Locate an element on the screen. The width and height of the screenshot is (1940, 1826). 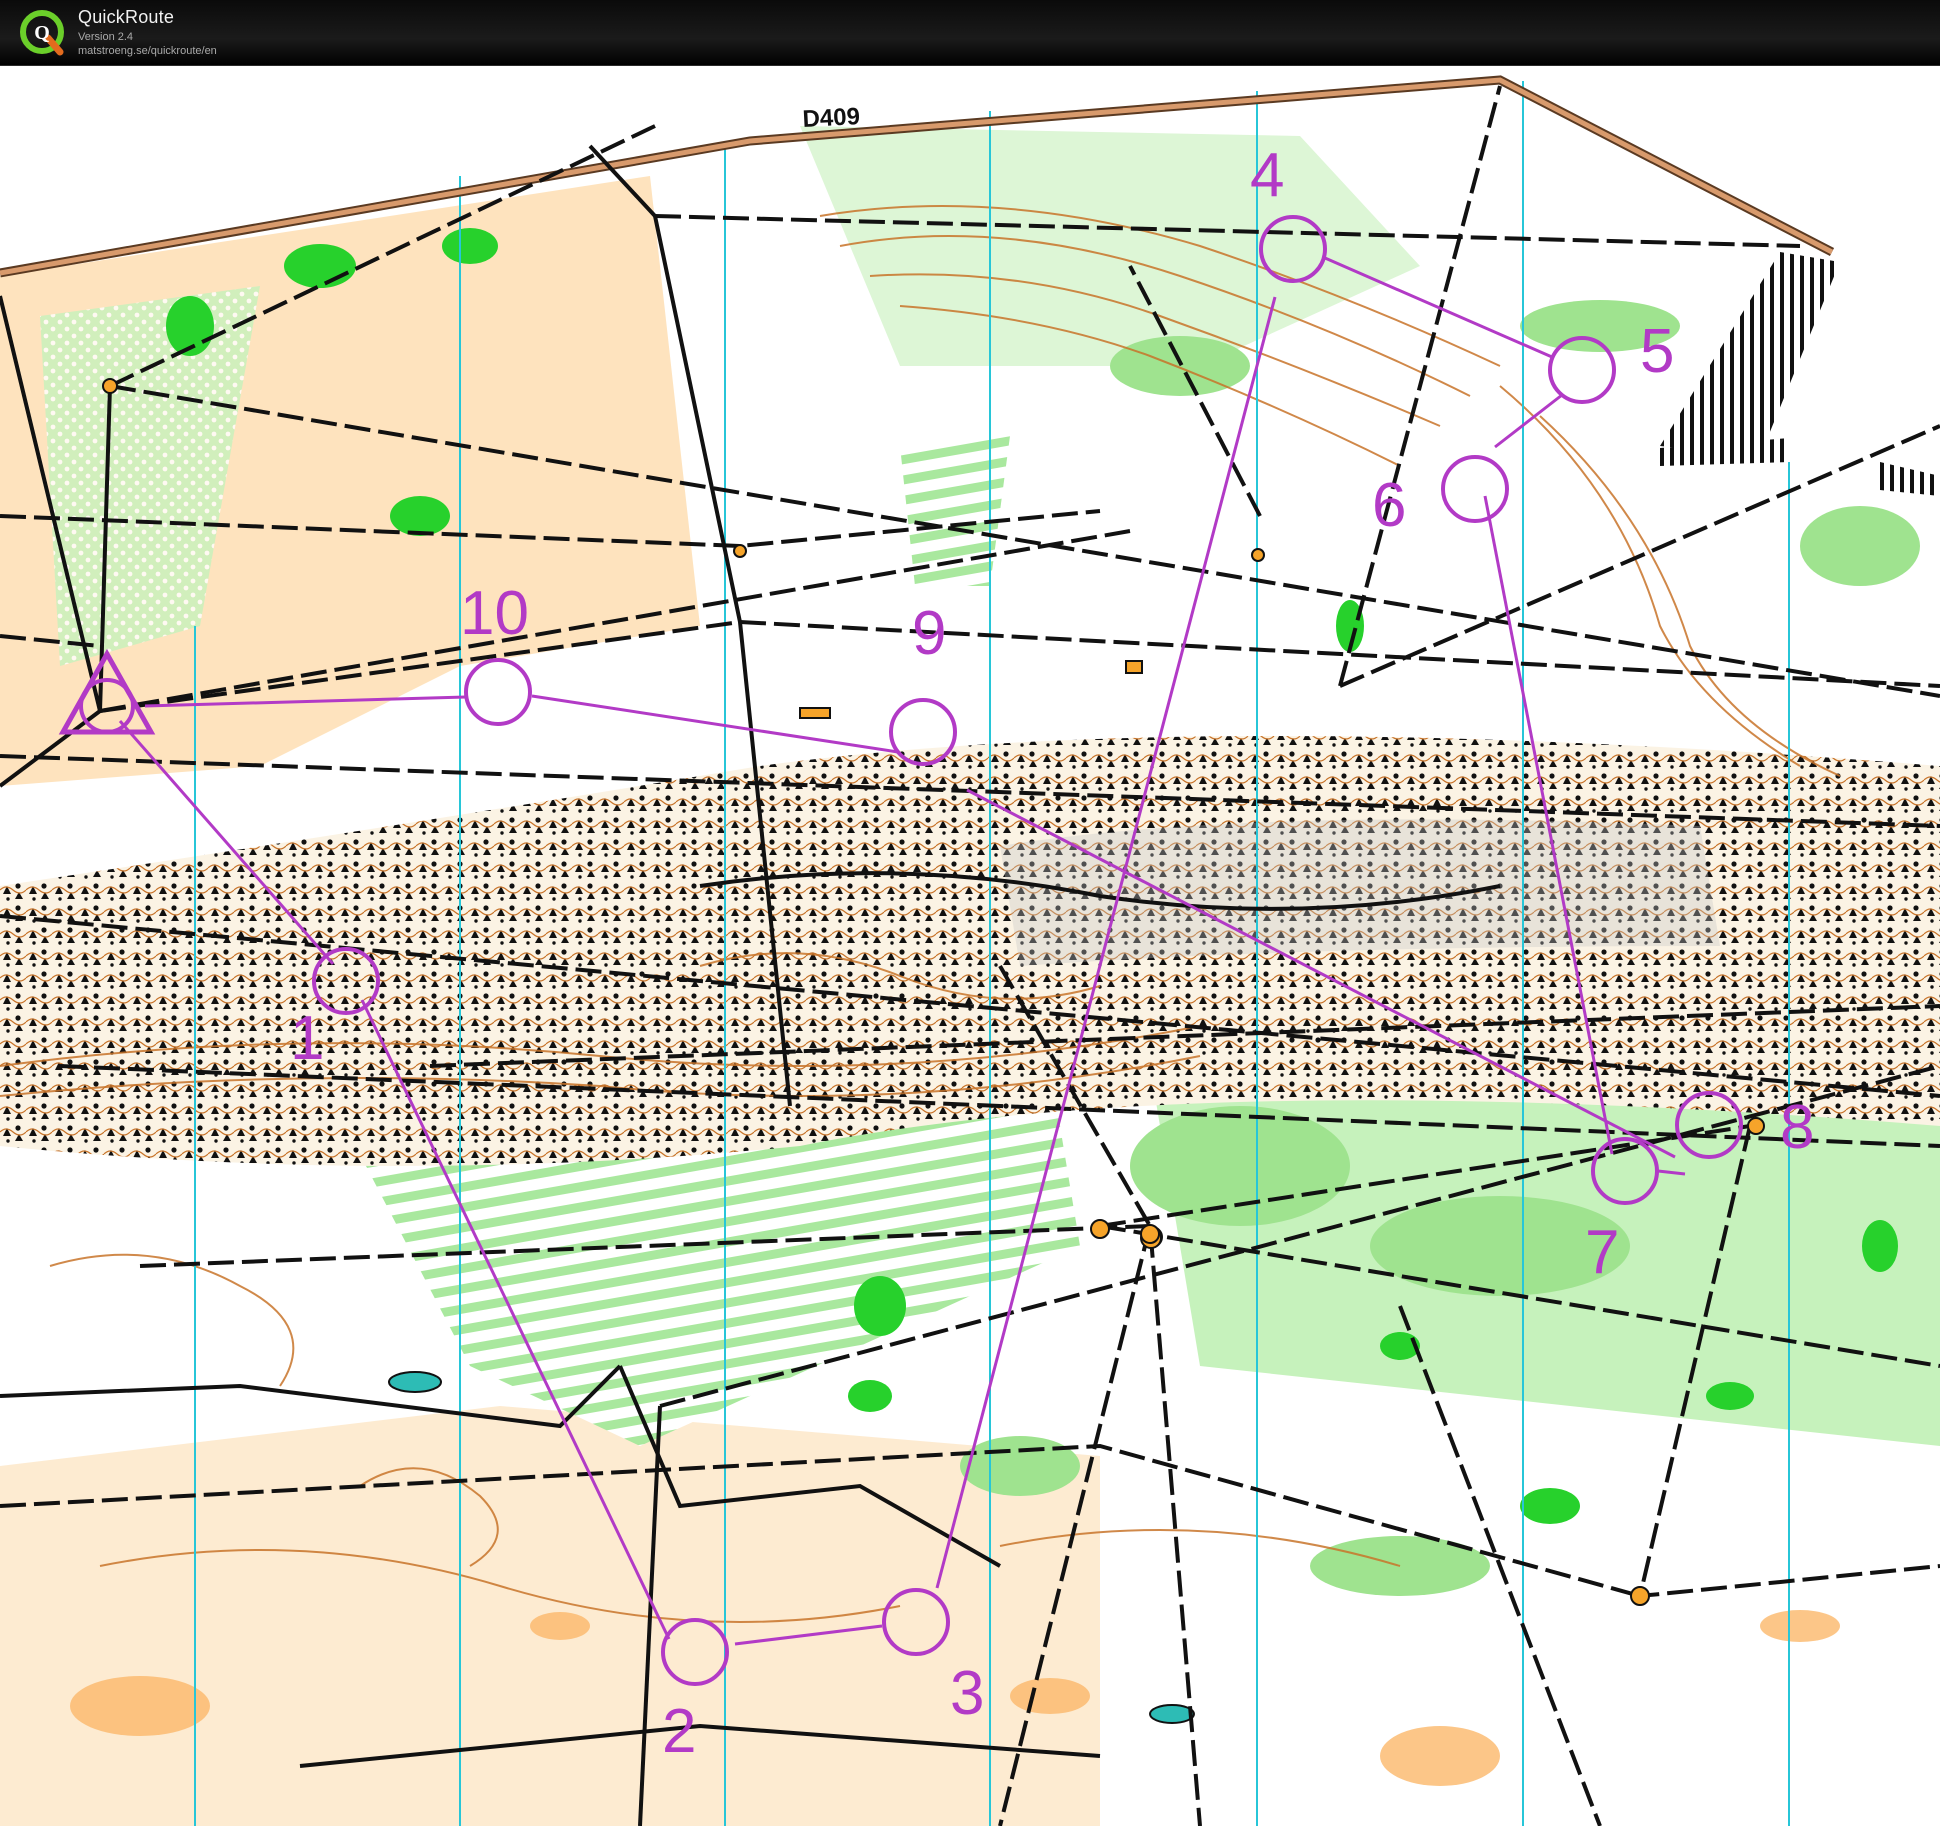
control-1-number: 1 is located at coordinates (307, 1038).